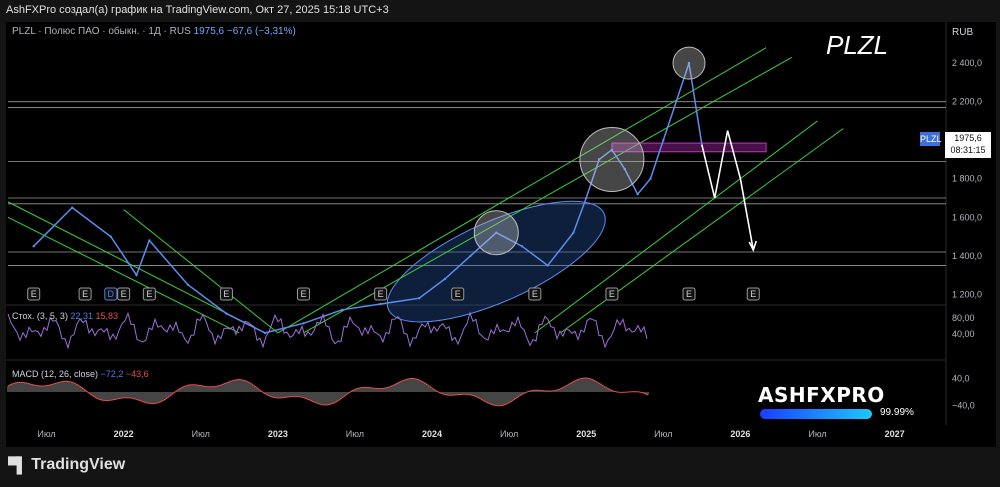 This screenshot has height=487, width=1000. I want to click on price-marker: 1975,6 08:31:15, so click(968, 145).